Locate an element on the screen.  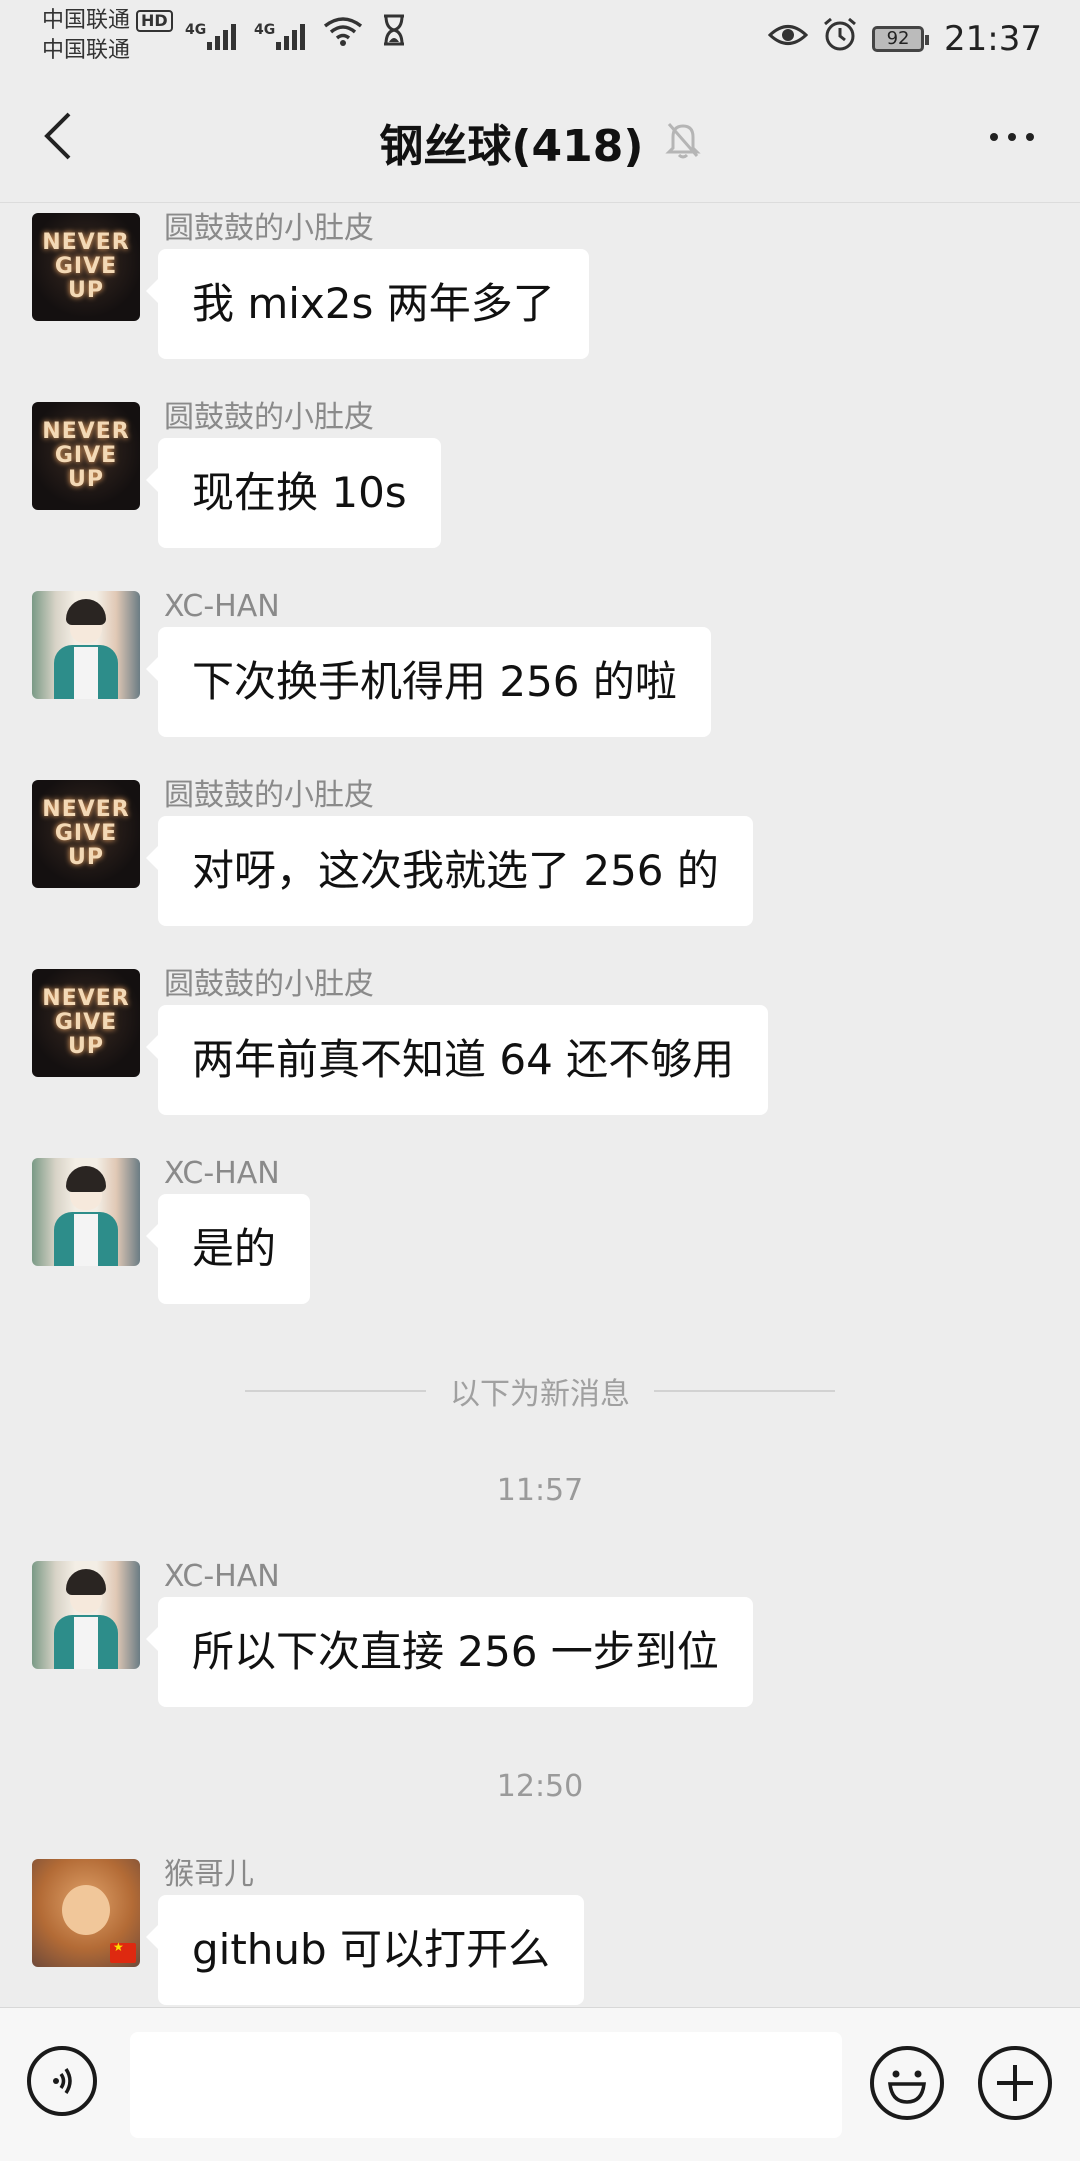
message-bubble: 我 mix2s 两年多了 is located at coordinates (367, 304).